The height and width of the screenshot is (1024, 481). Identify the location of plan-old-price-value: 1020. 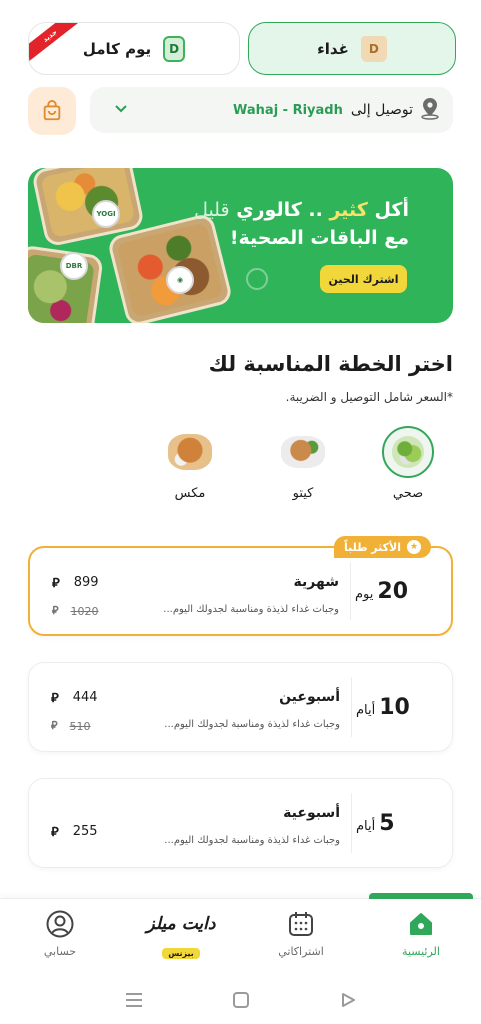
(84, 611).